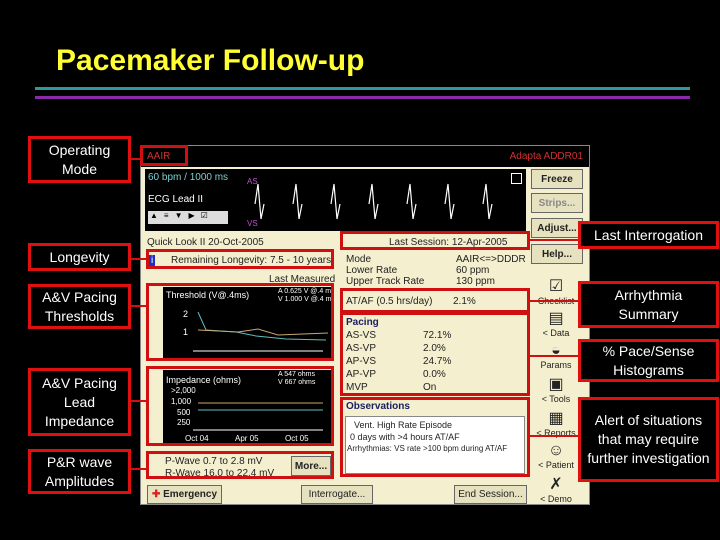 The height and width of the screenshot is (540, 720). I want to click on callout-operating-mode: Operating Mode, so click(79, 159).